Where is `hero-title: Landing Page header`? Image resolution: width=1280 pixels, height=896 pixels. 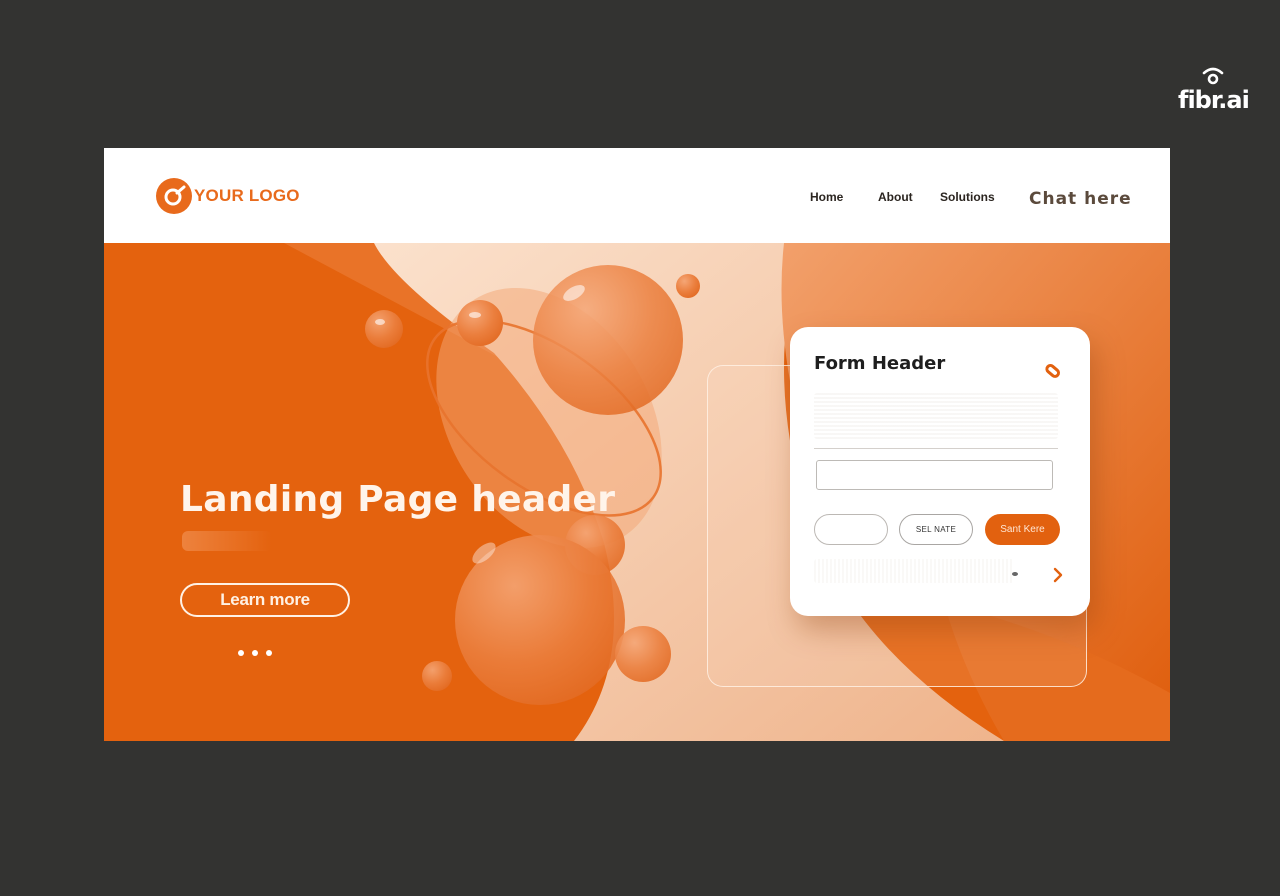
hero-title: Landing Page header is located at coordinates (398, 499).